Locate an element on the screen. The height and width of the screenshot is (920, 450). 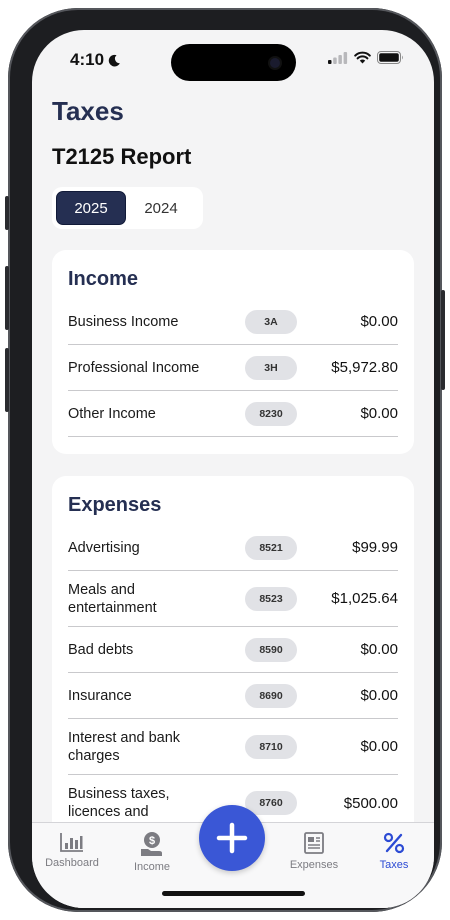
income-row: Professional Income 3H $5,972.80 is located at coordinates (233, 368).